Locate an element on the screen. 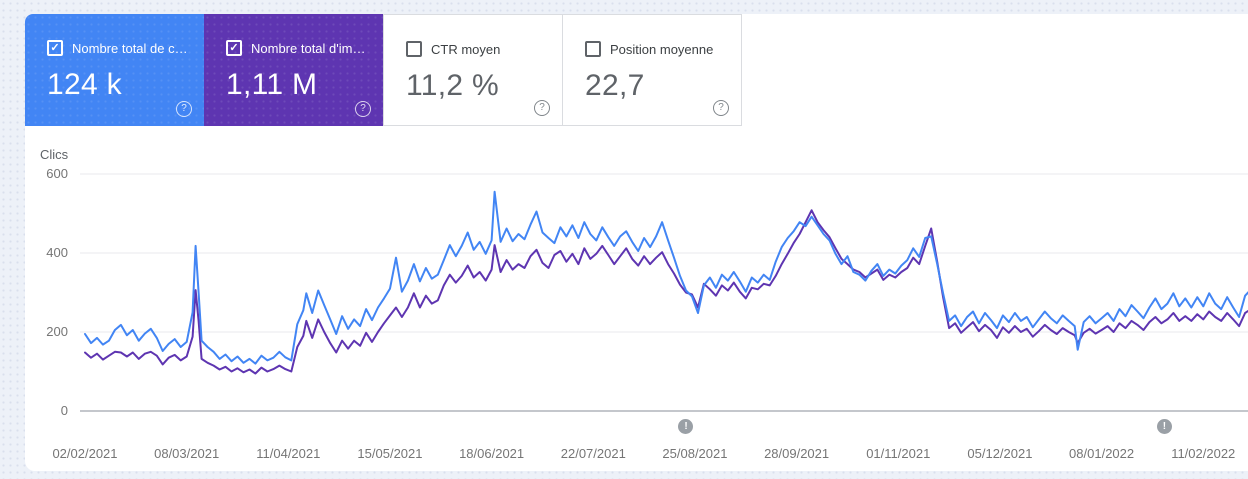 The height and width of the screenshot is (479, 1248). card-total-impressions: ✓ Nombre total d'im… 1,11 M ? is located at coordinates (293, 70).